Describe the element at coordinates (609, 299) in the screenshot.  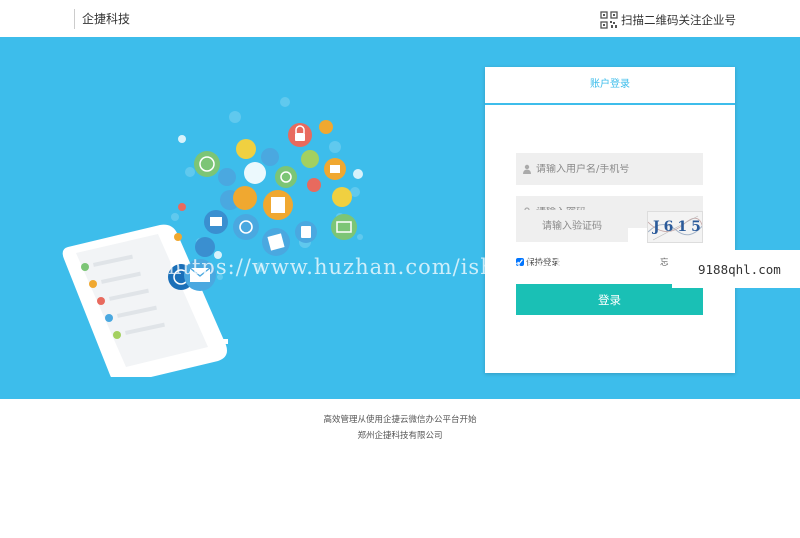
I see `login-button: 登录` at that location.